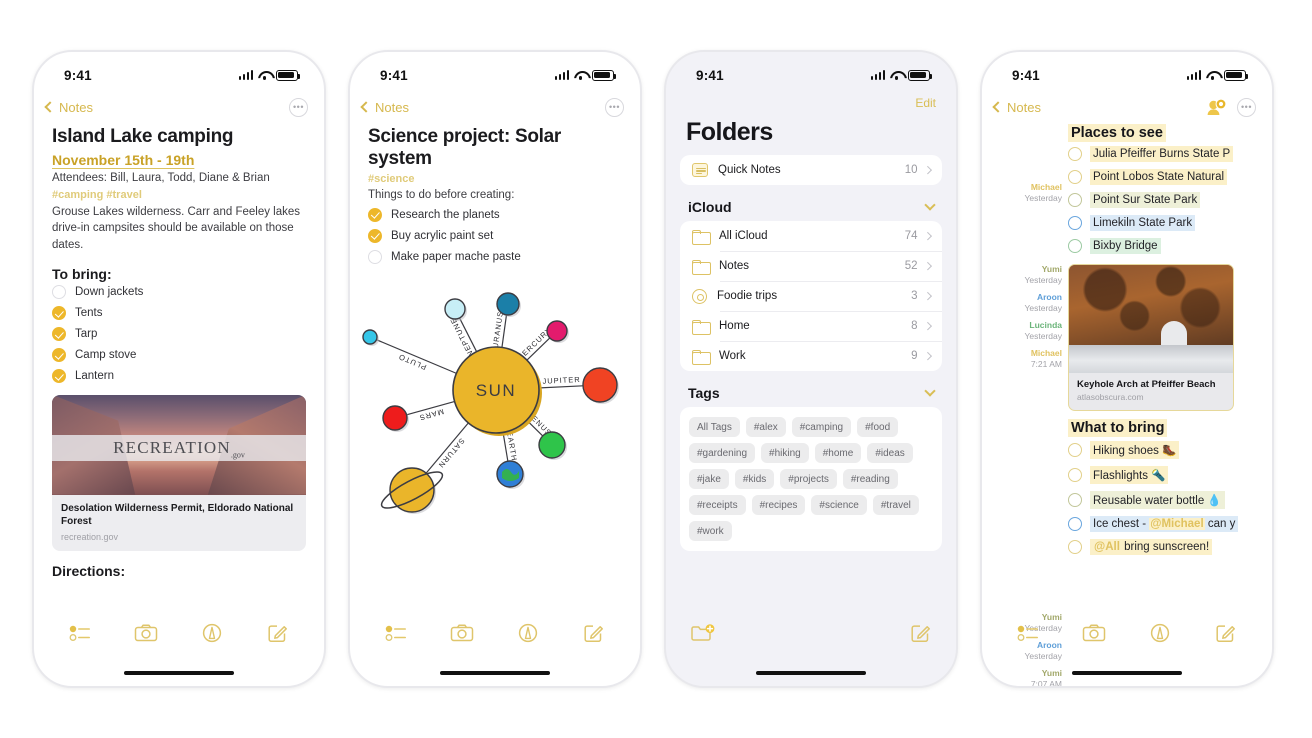 This screenshot has height=738, width=1312. Describe the element at coordinates (179, 355) in the screenshot. I see `checklist-row: Camp stove` at that location.